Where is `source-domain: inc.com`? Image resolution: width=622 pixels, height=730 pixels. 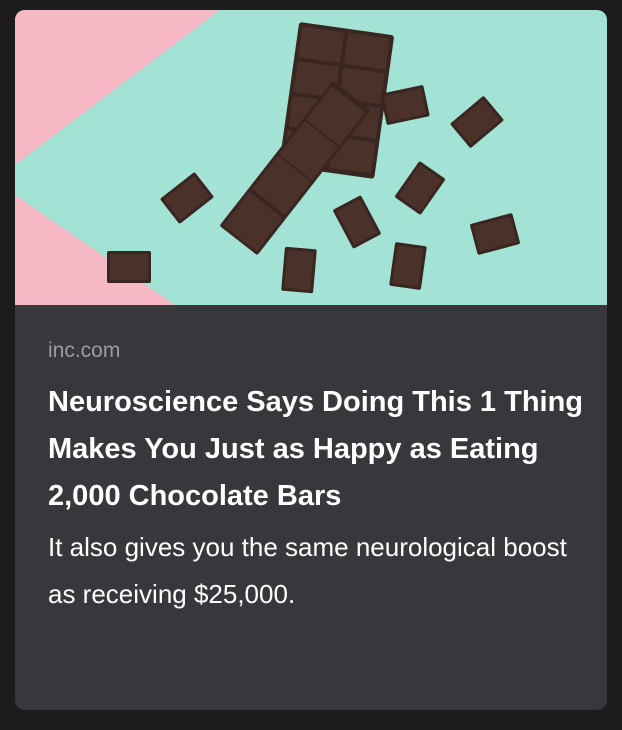
source-domain: inc.com is located at coordinates (84, 350).